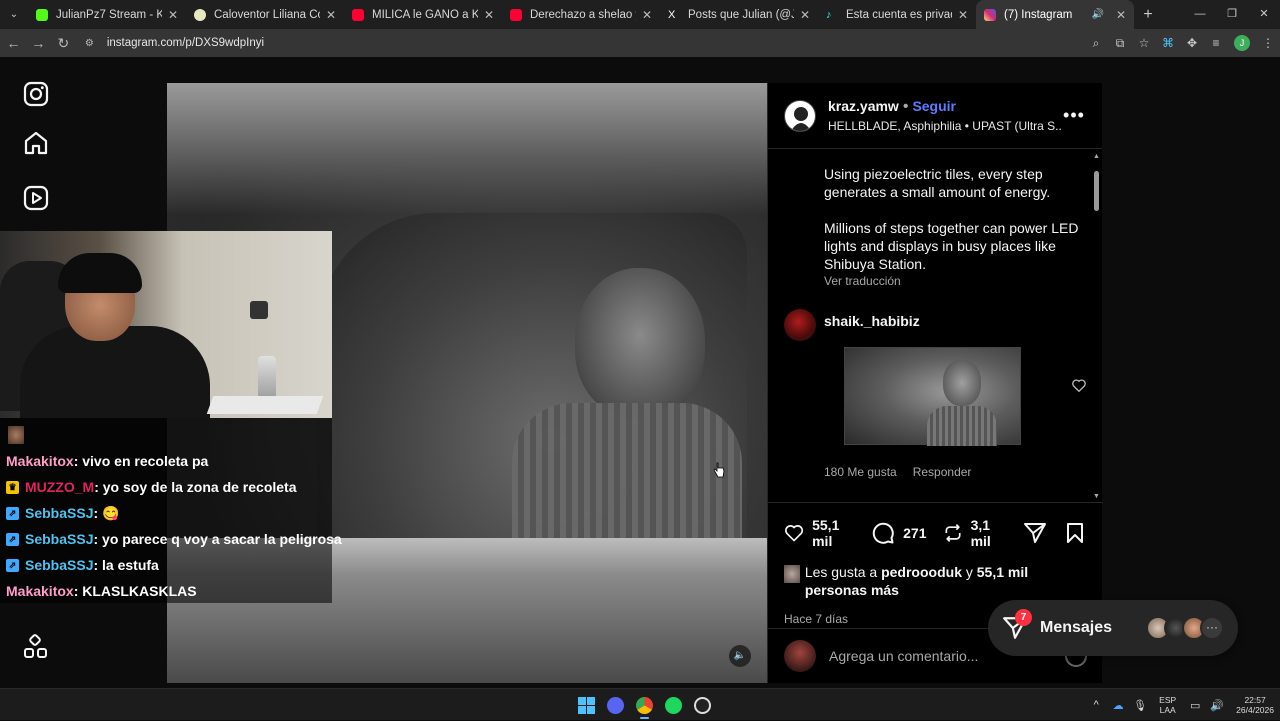 The image size is (1280, 721). Describe the element at coordinates (579, 43) in the screenshot. I see `address-bar: ⚙ instagram.com/p/DXS9wdpInyi` at that location.